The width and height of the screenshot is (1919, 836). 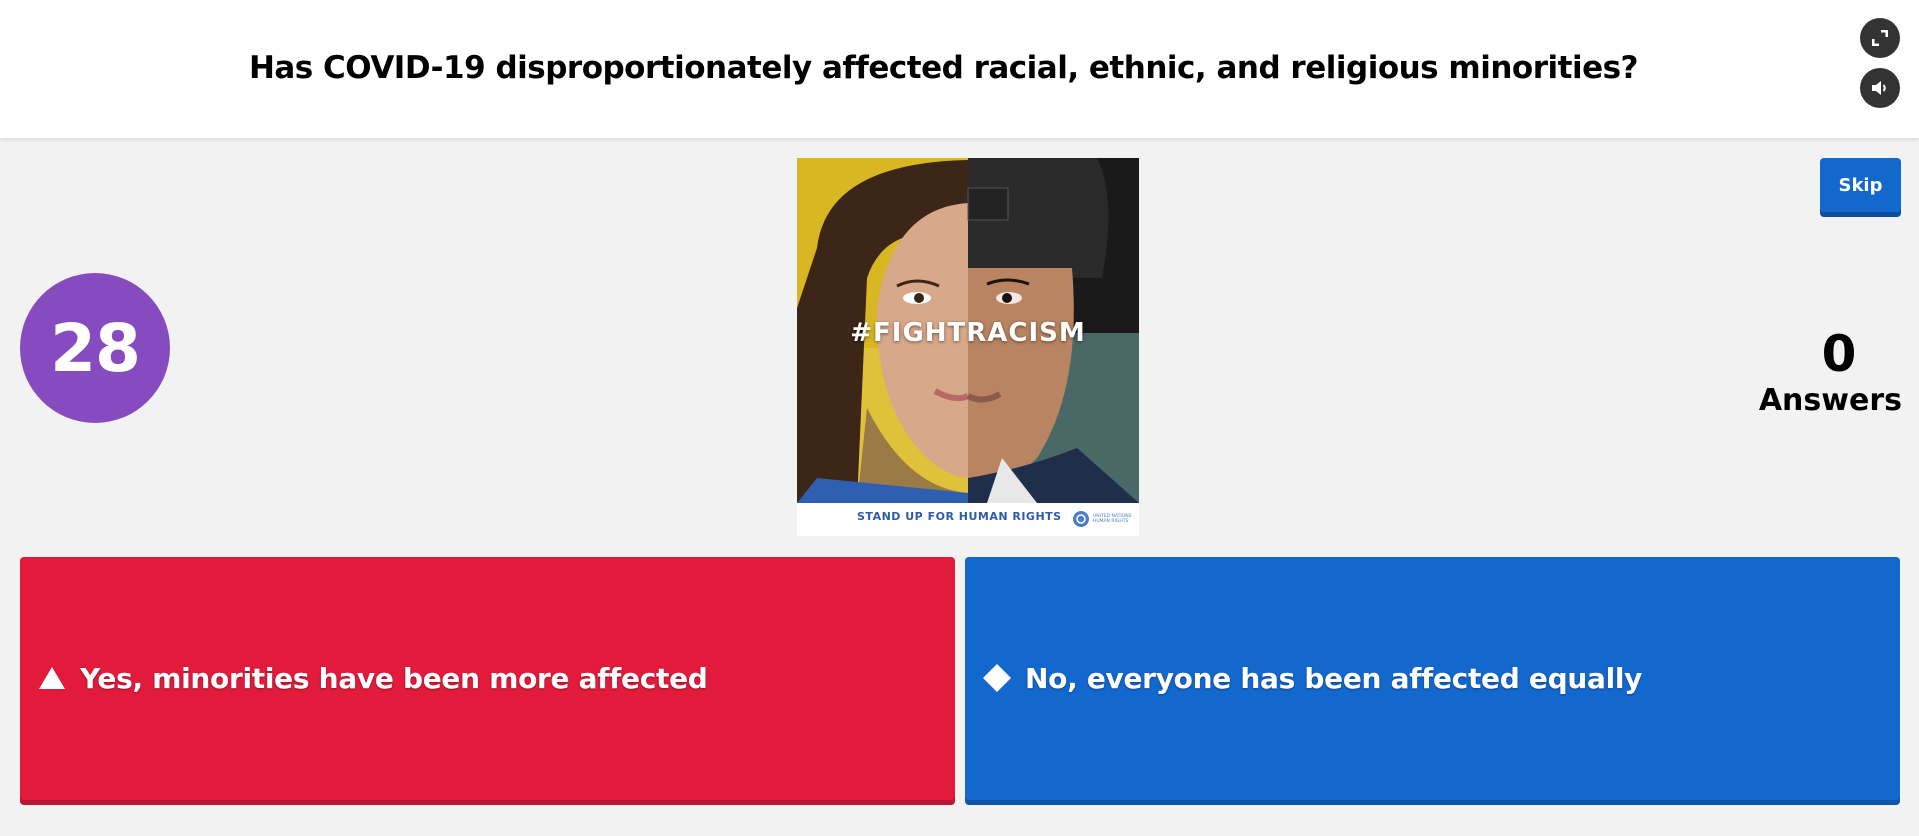 I want to click on answer-option-2-label: No, everyone has been affected equally, so click(x=1334, y=678).